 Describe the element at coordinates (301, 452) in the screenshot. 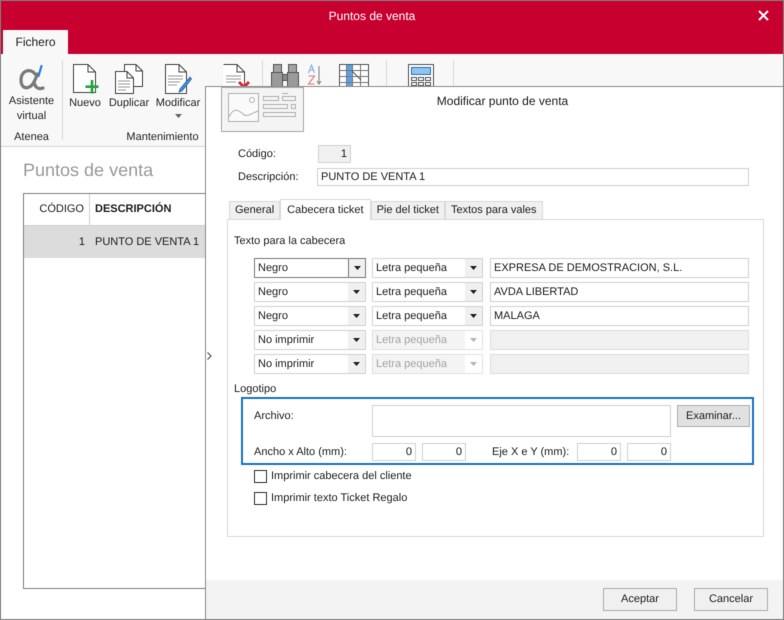

I see `field-label: Ancho x Alto (mm):` at that location.